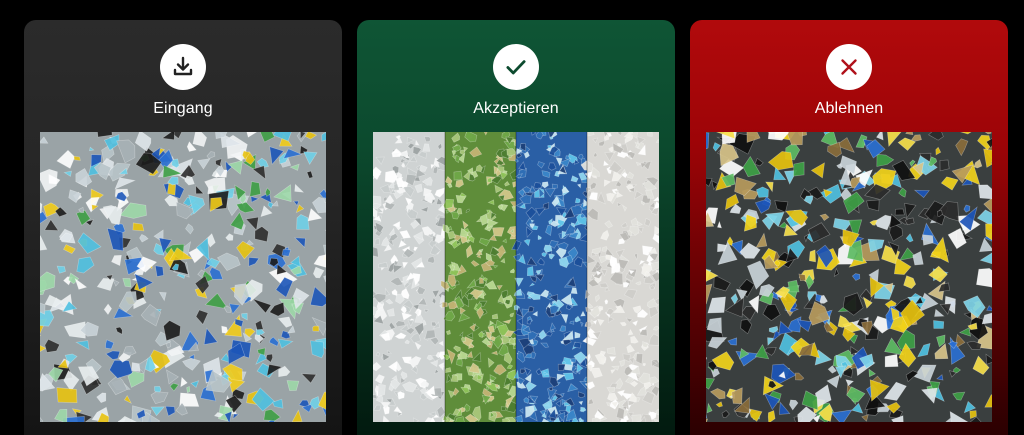 This screenshot has width=1024, height=435. Describe the element at coordinates (183, 108) in the screenshot. I see `card-label: Eingang` at that location.